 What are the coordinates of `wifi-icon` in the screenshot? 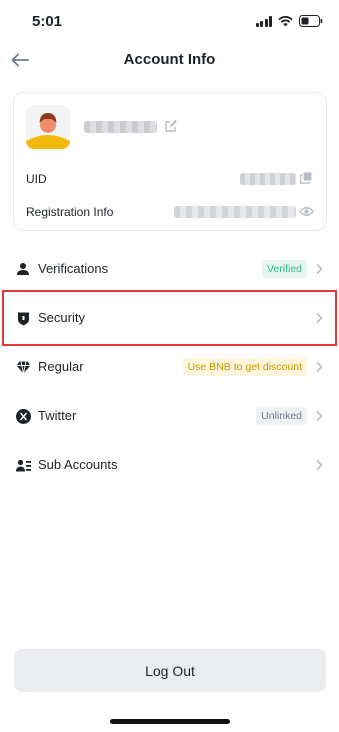 It's located at (285, 20).